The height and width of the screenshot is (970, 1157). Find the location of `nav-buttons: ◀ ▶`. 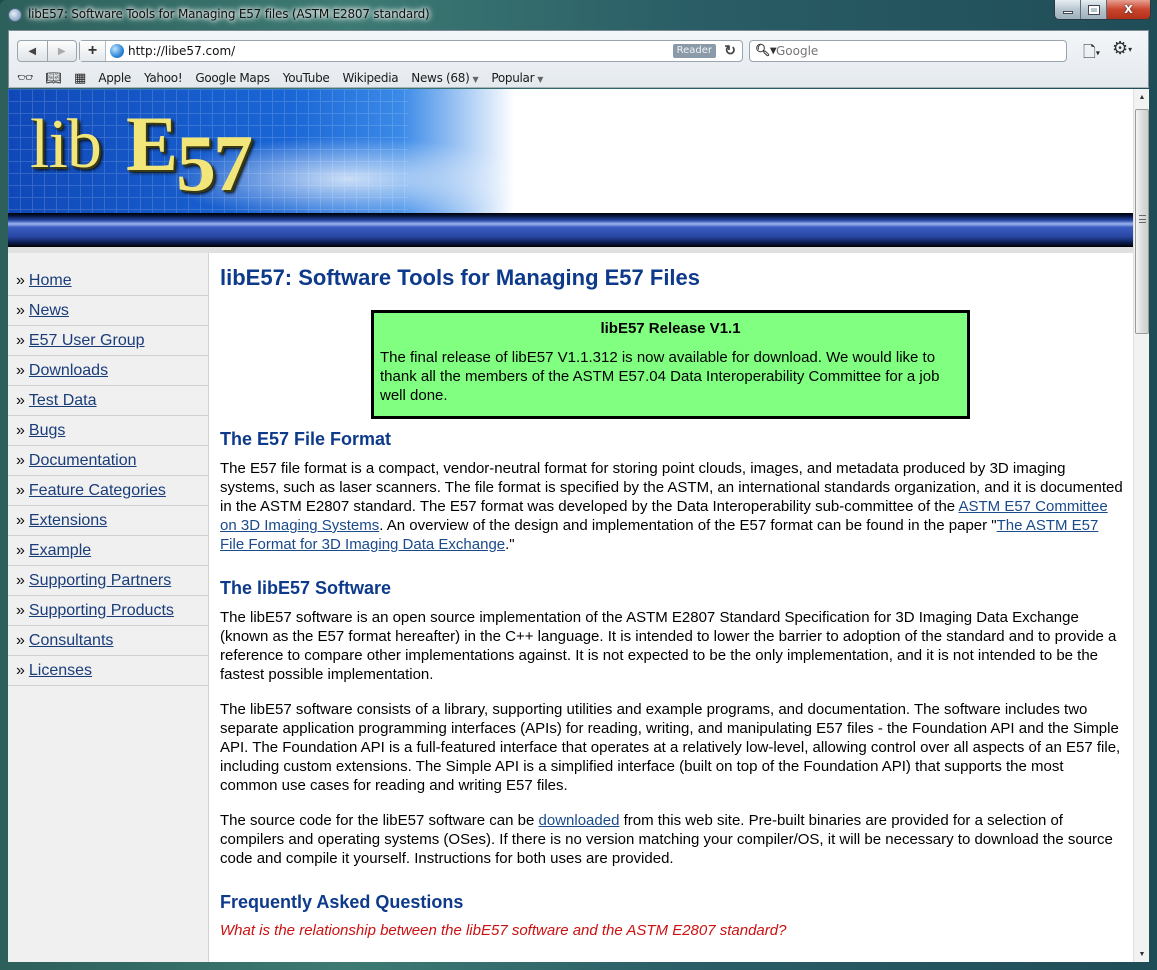

nav-buttons: ◀ ▶ is located at coordinates (47, 51).